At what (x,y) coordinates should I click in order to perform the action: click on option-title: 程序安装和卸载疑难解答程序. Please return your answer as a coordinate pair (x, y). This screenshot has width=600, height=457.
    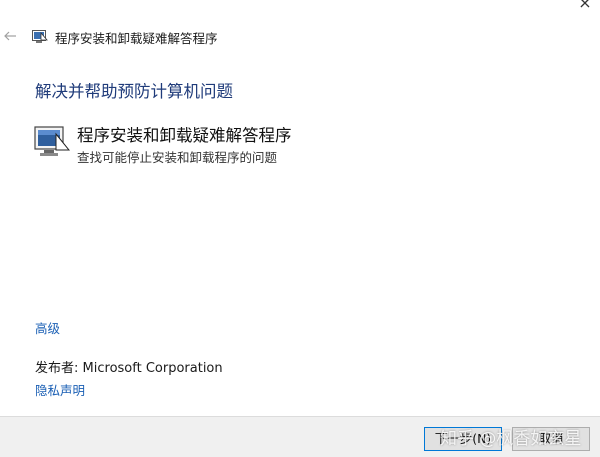
    Looking at the image, I should click on (184, 135).